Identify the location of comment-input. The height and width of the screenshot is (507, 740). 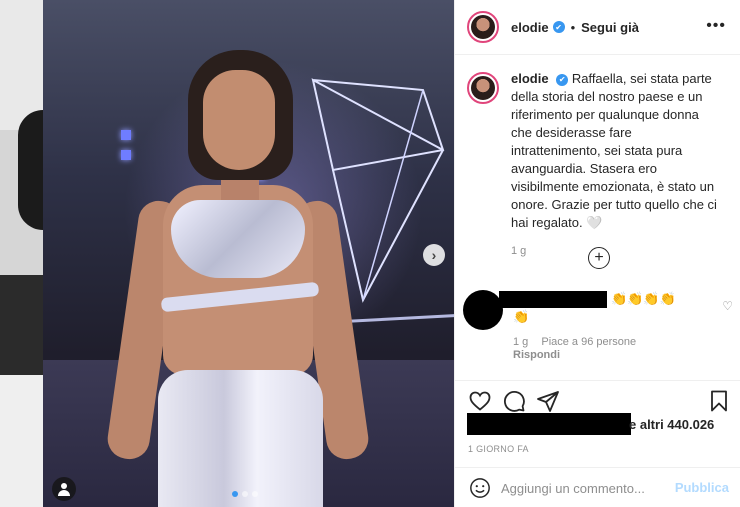
(586, 488).